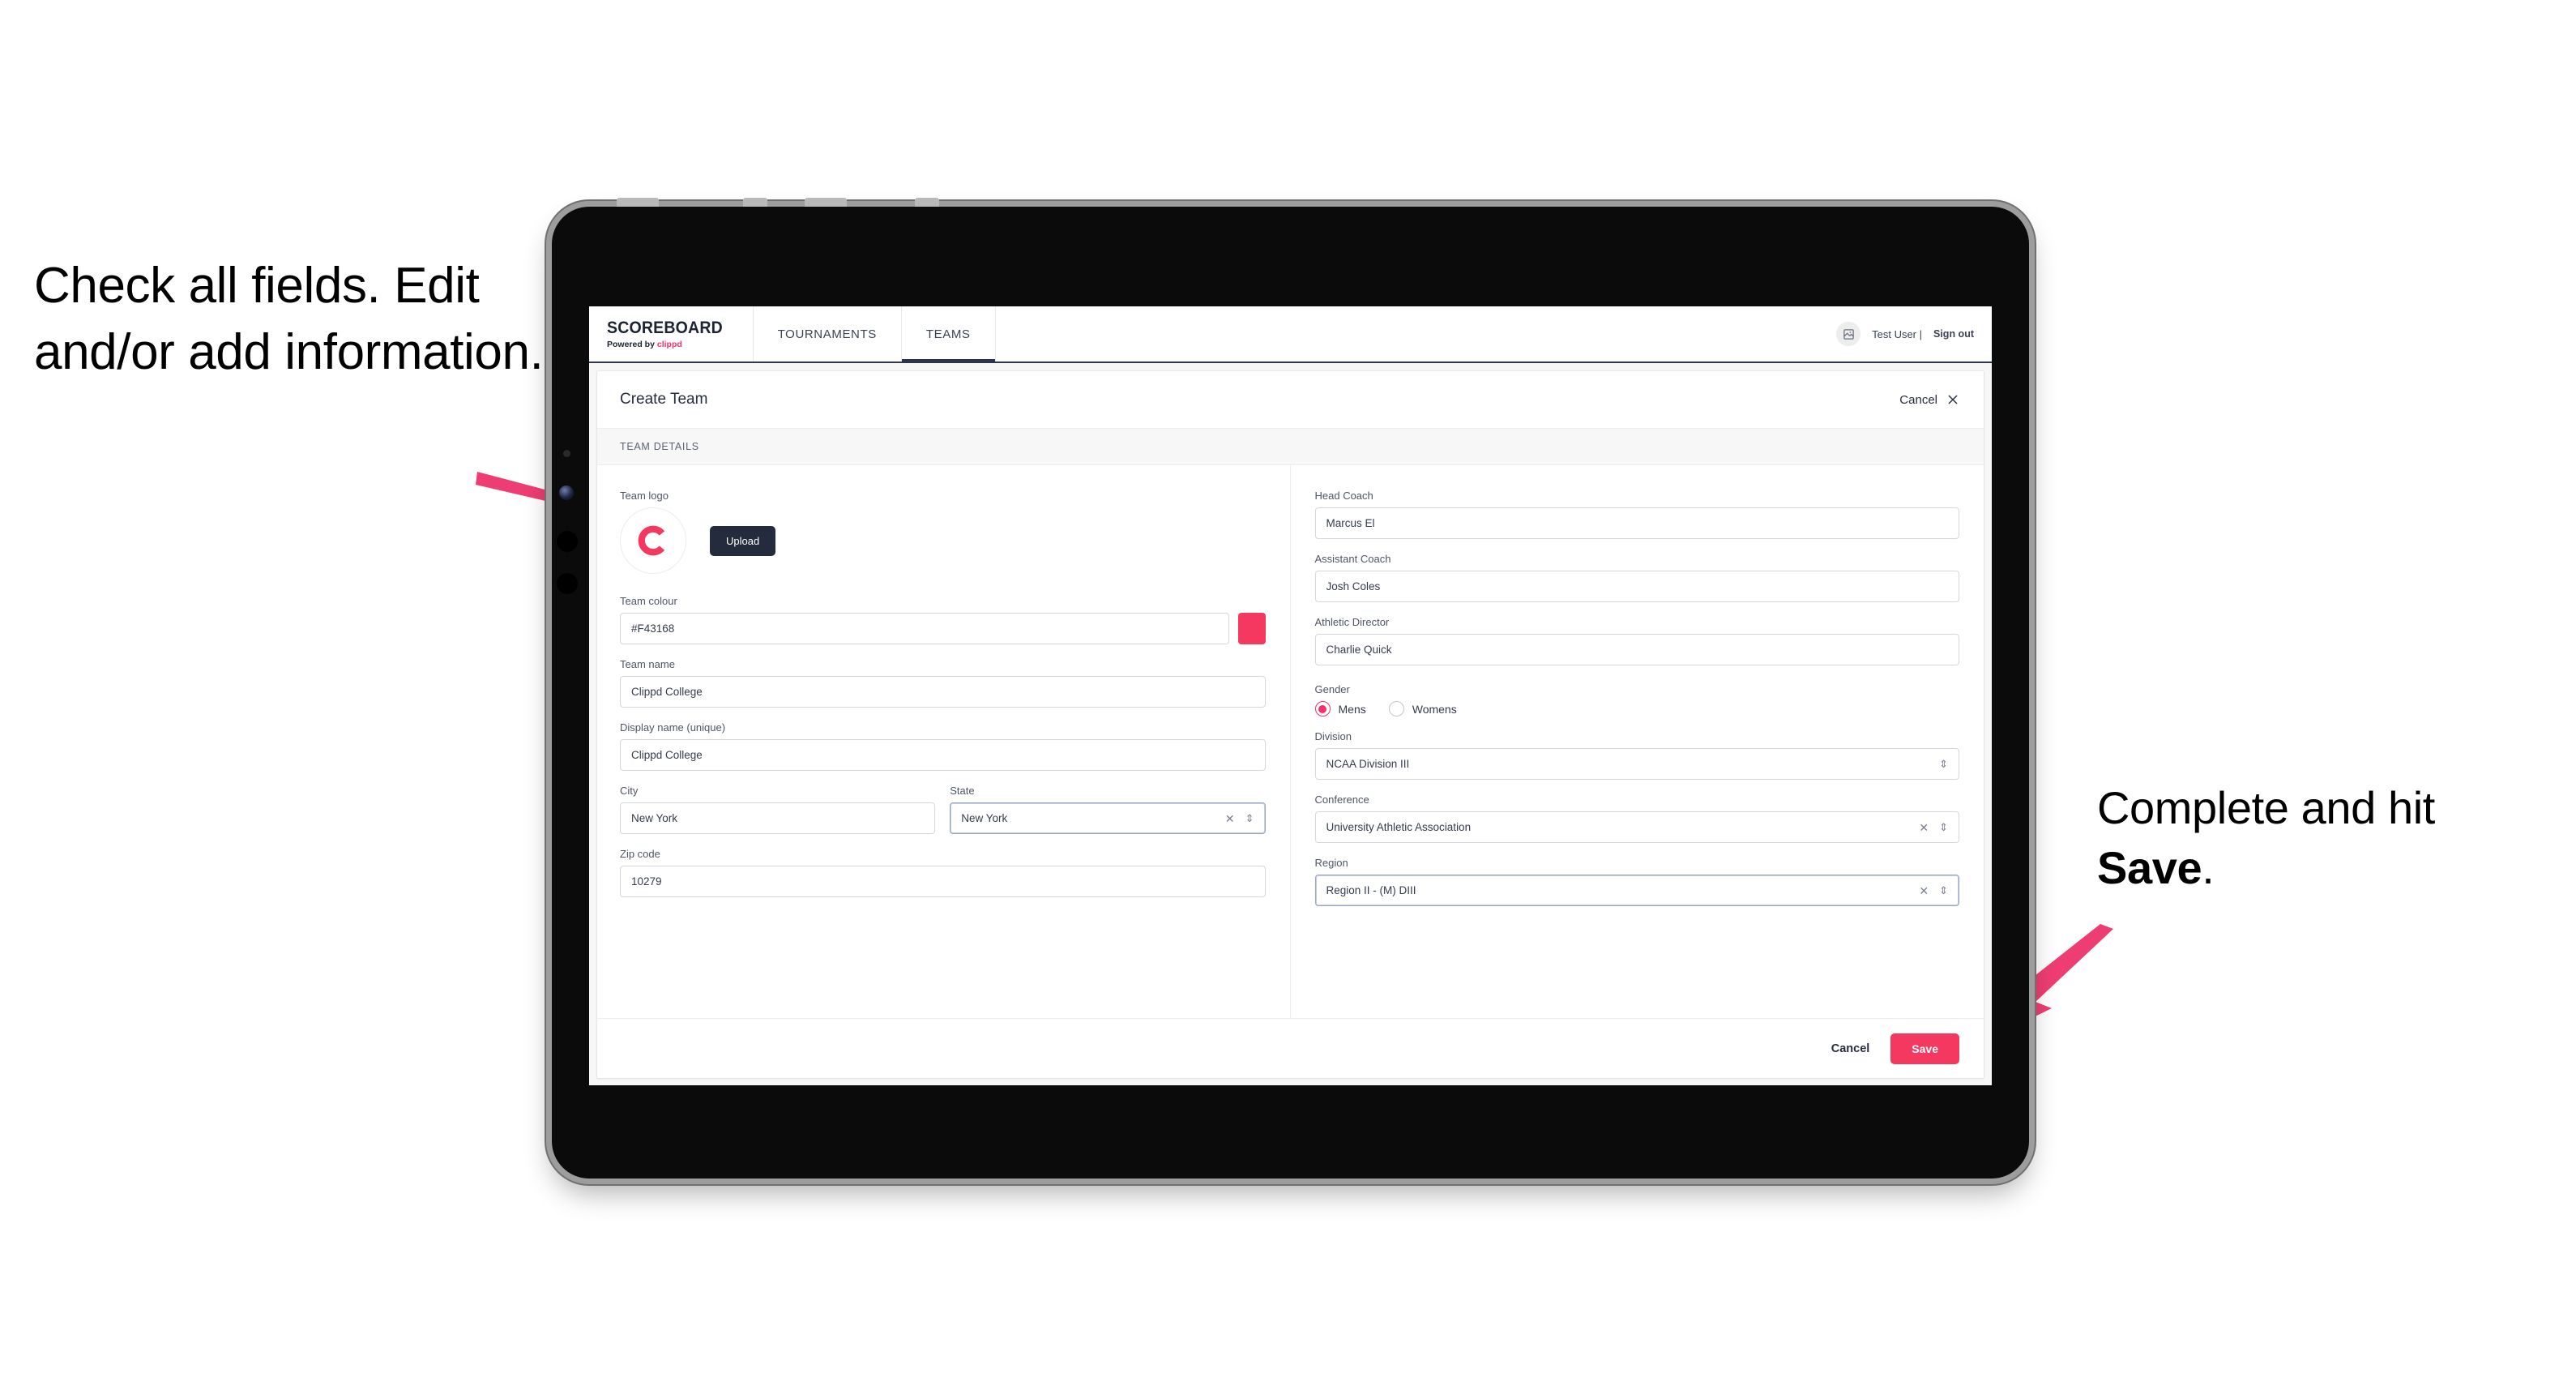 This screenshot has width=2576, height=1386. I want to click on region-adornments: ✕ ⇕, so click(1933, 890).